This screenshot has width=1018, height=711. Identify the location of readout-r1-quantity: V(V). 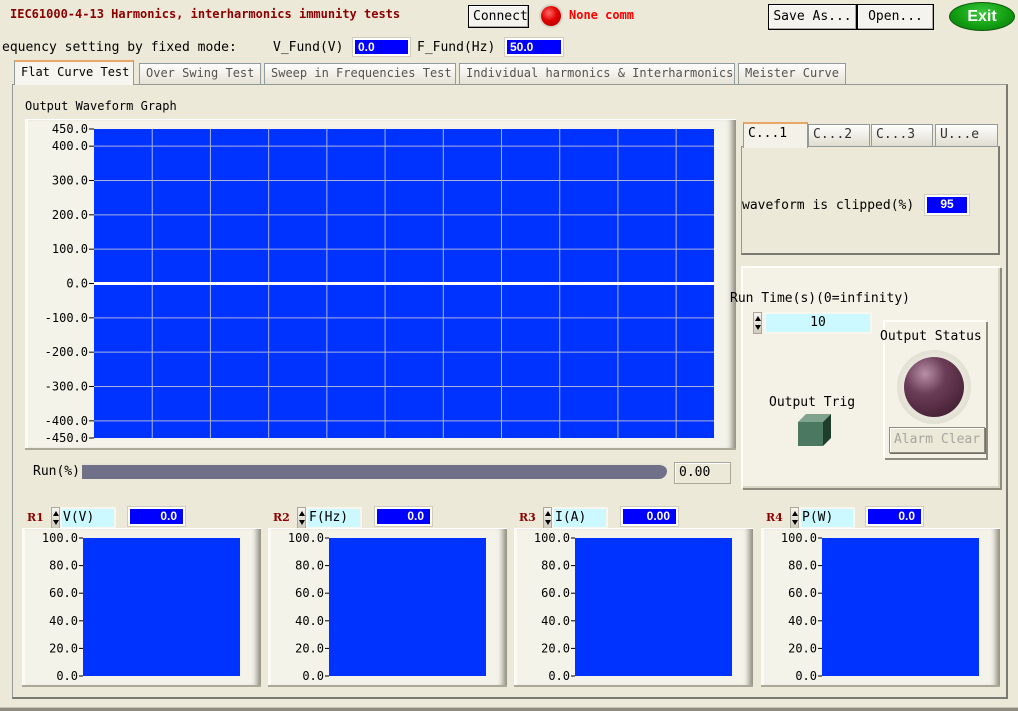
(88, 518).